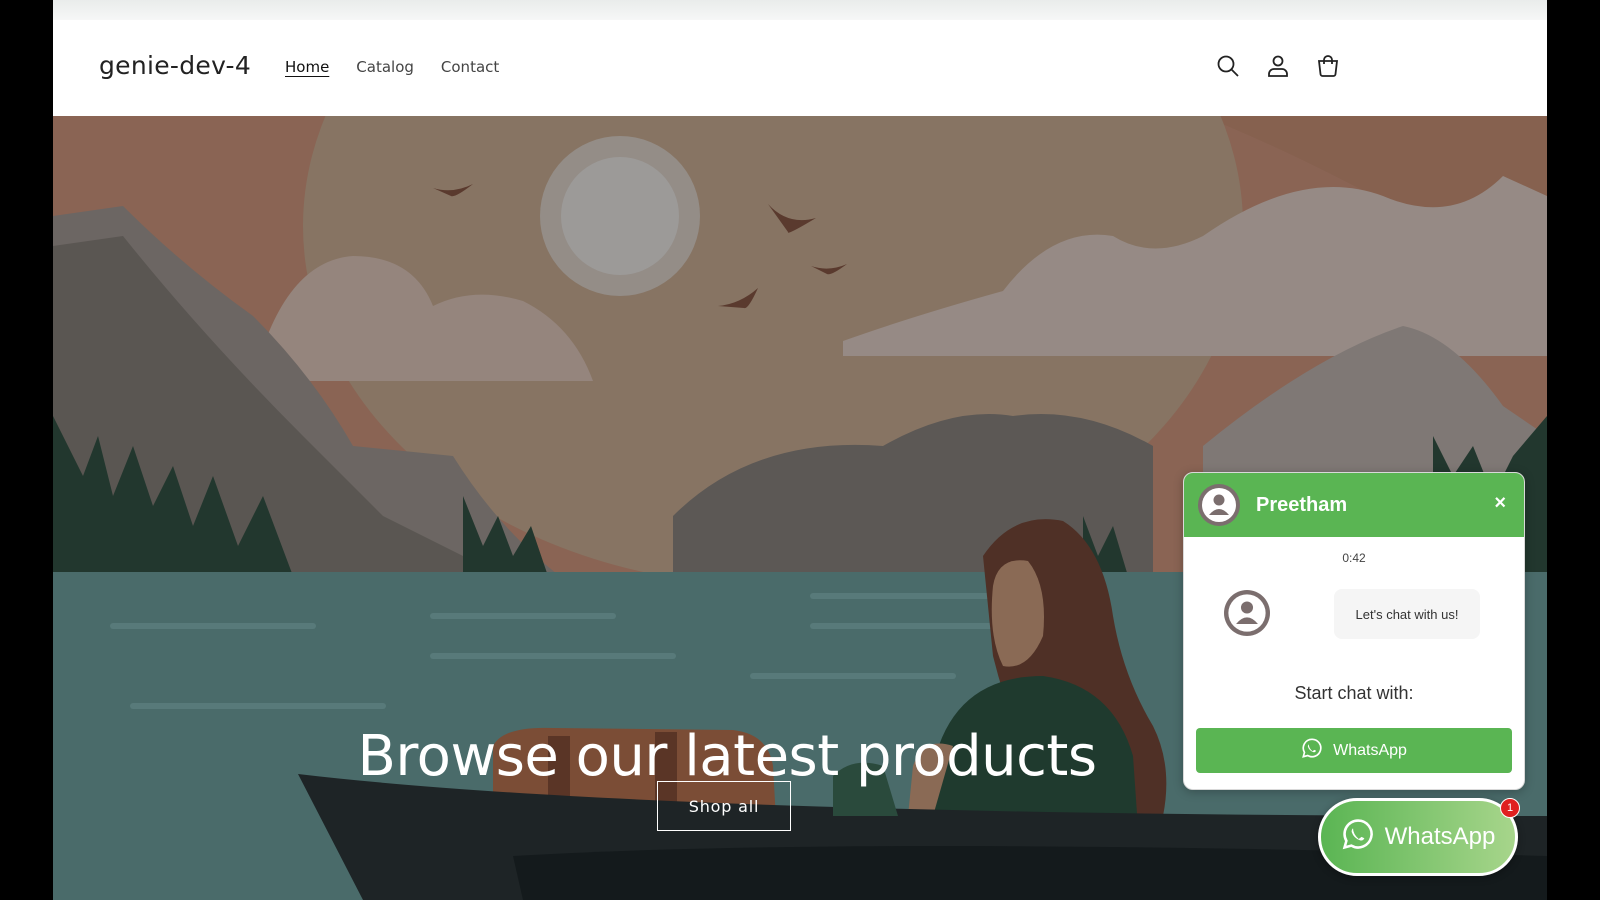 The width and height of the screenshot is (1600, 900). I want to click on agent-name: Preetham, so click(1302, 505).